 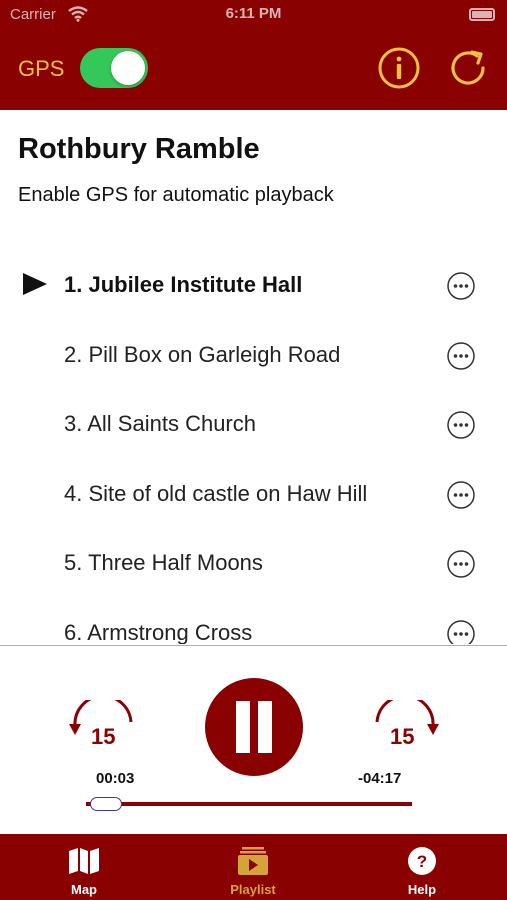 What do you see at coordinates (253, 889) in the screenshot?
I see `tab-label: Playlist` at bounding box center [253, 889].